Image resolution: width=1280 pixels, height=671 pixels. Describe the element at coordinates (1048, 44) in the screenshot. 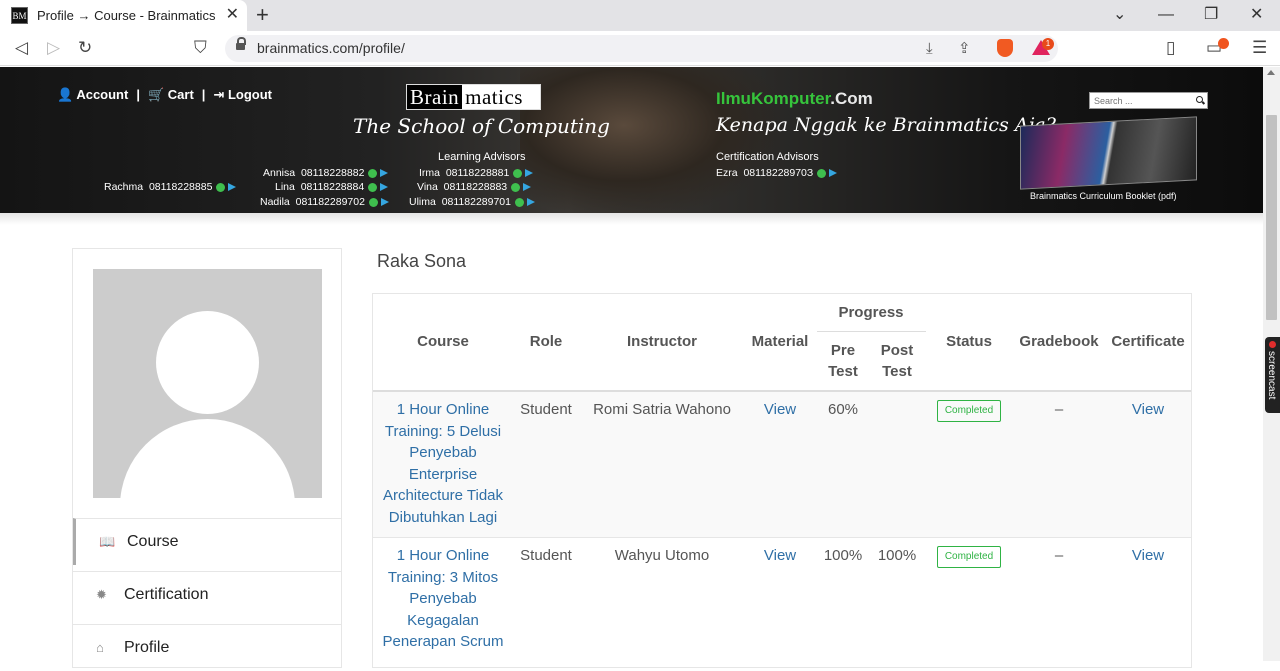

I see `rewards-badge: 1` at that location.